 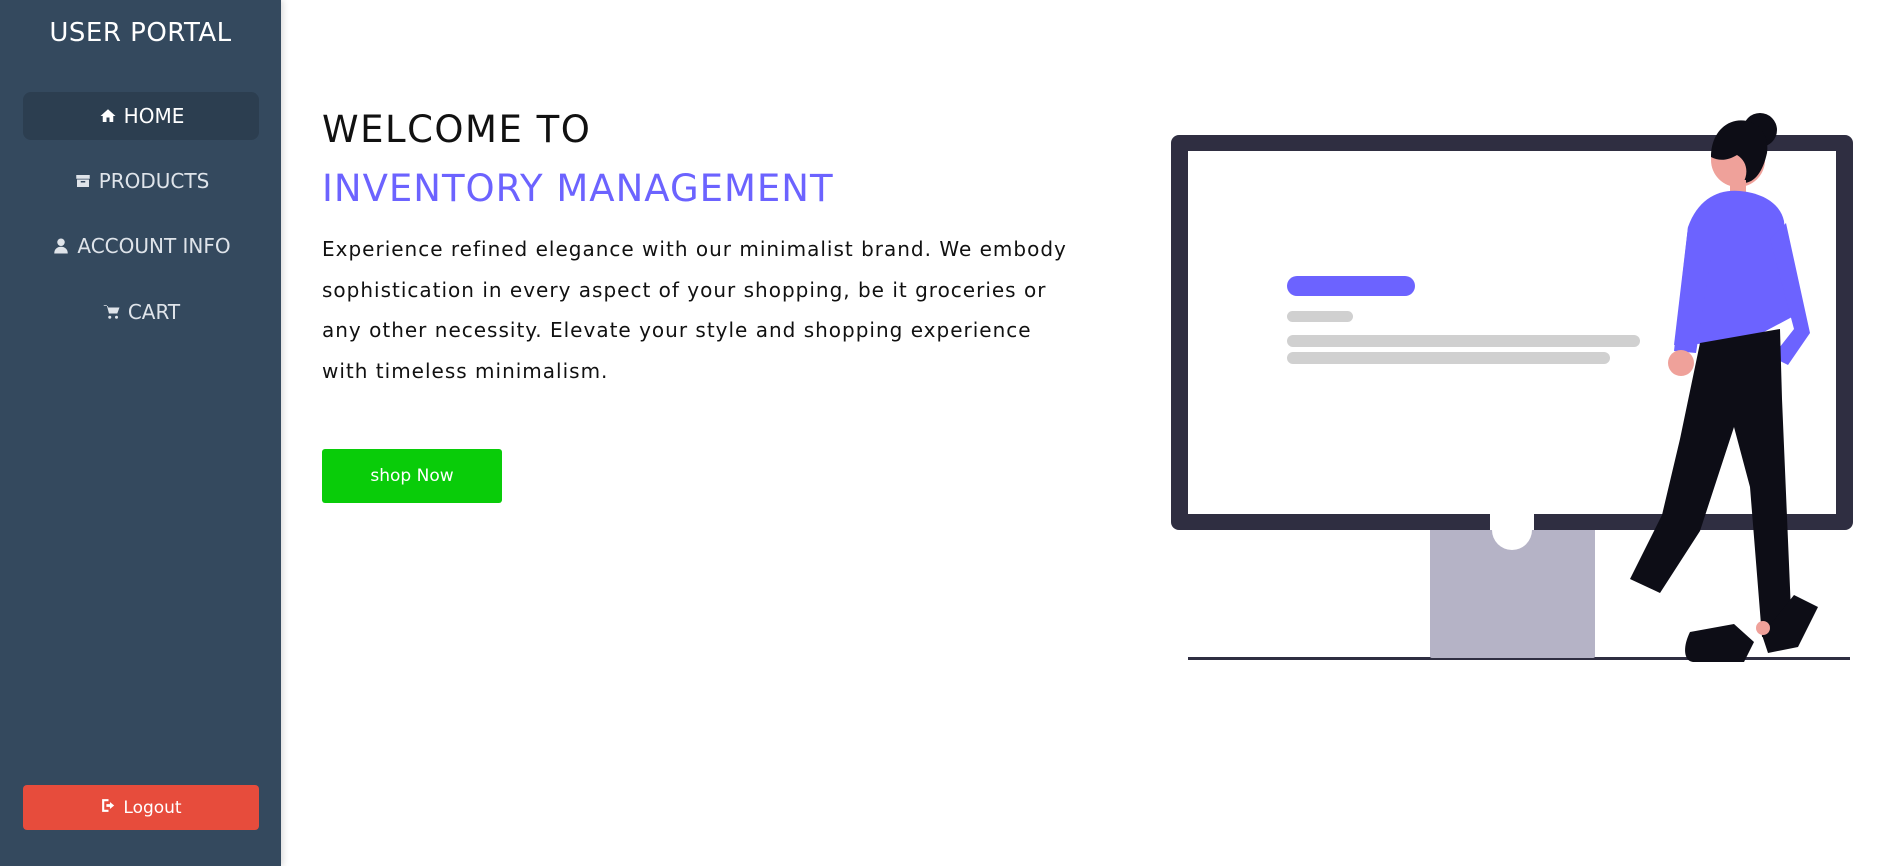 What do you see at coordinates (108, 116) in the screenshot?
I see `home-icon` at bounding box center [108, 116].